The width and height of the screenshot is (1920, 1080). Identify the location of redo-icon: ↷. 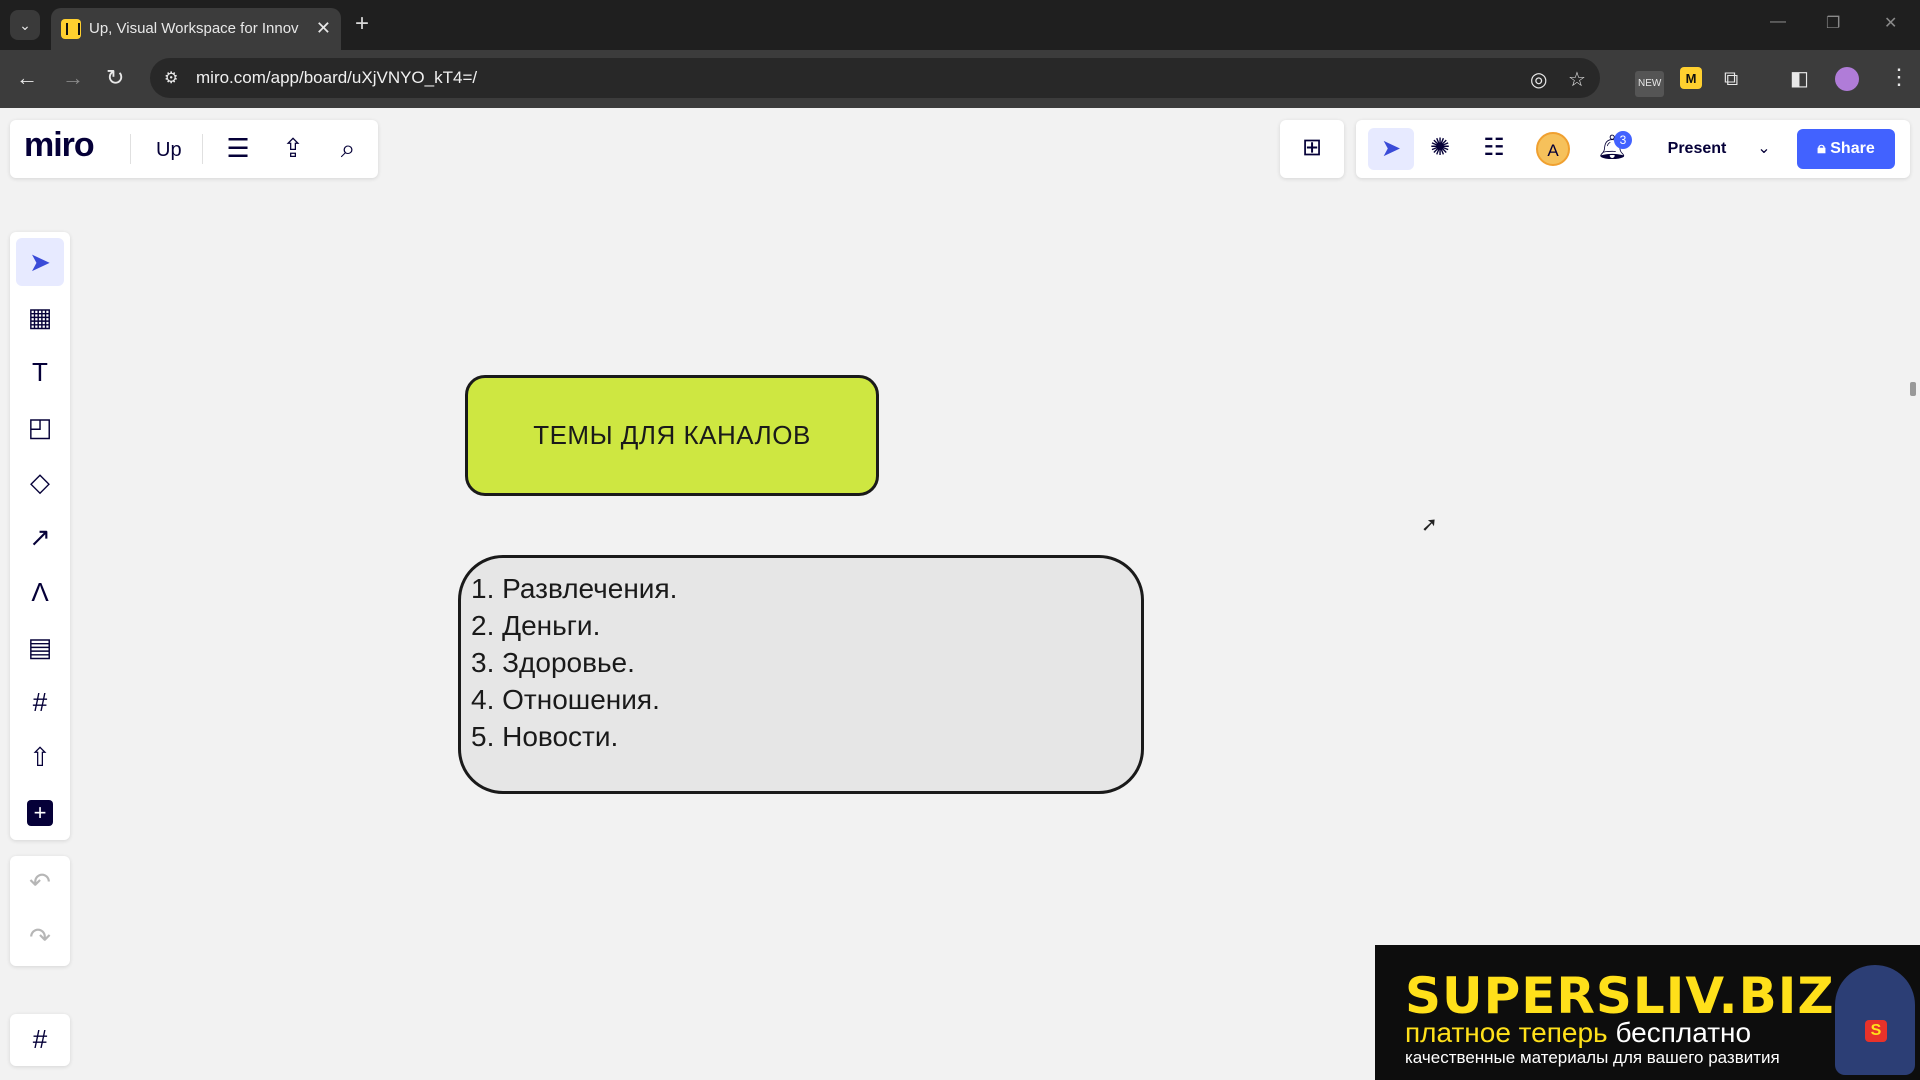
(40, 937).